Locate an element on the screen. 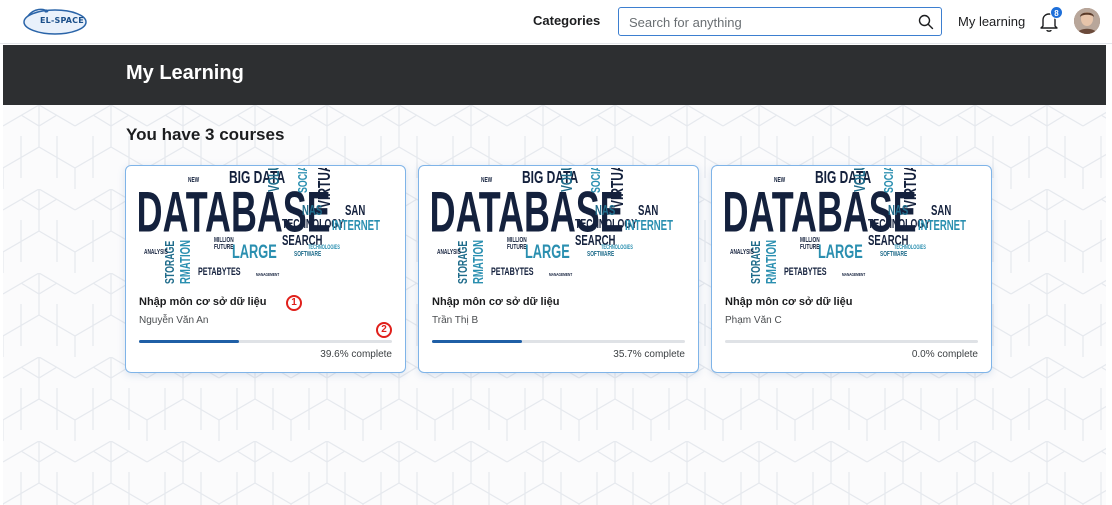  logo: EL-SPACE is located at coordinates (55, 22).